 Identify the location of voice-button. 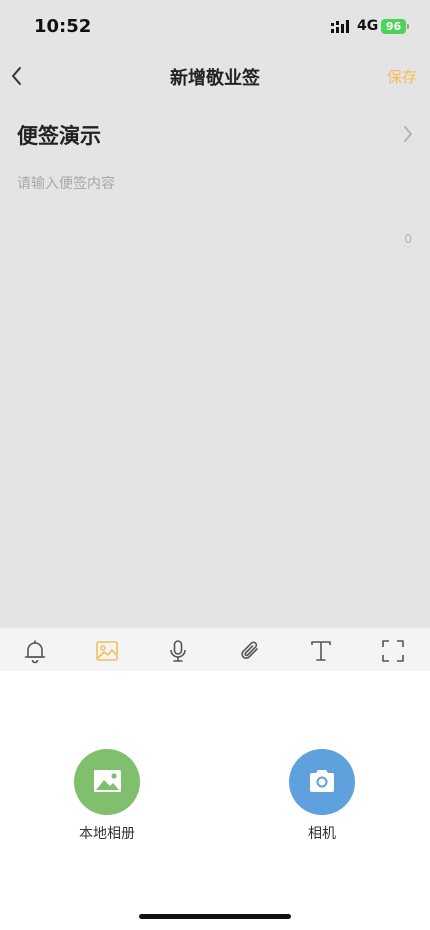
(178, 651).